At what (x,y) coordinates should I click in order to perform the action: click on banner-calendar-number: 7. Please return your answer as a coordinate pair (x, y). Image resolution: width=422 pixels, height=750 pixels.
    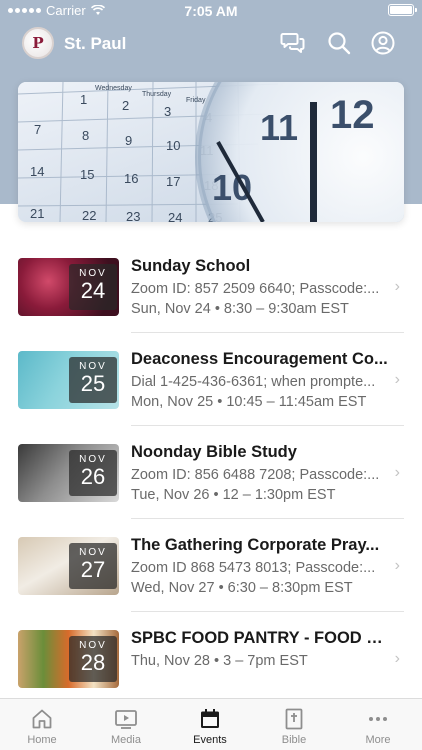
    Looking at the image, I should click on (37, 129).